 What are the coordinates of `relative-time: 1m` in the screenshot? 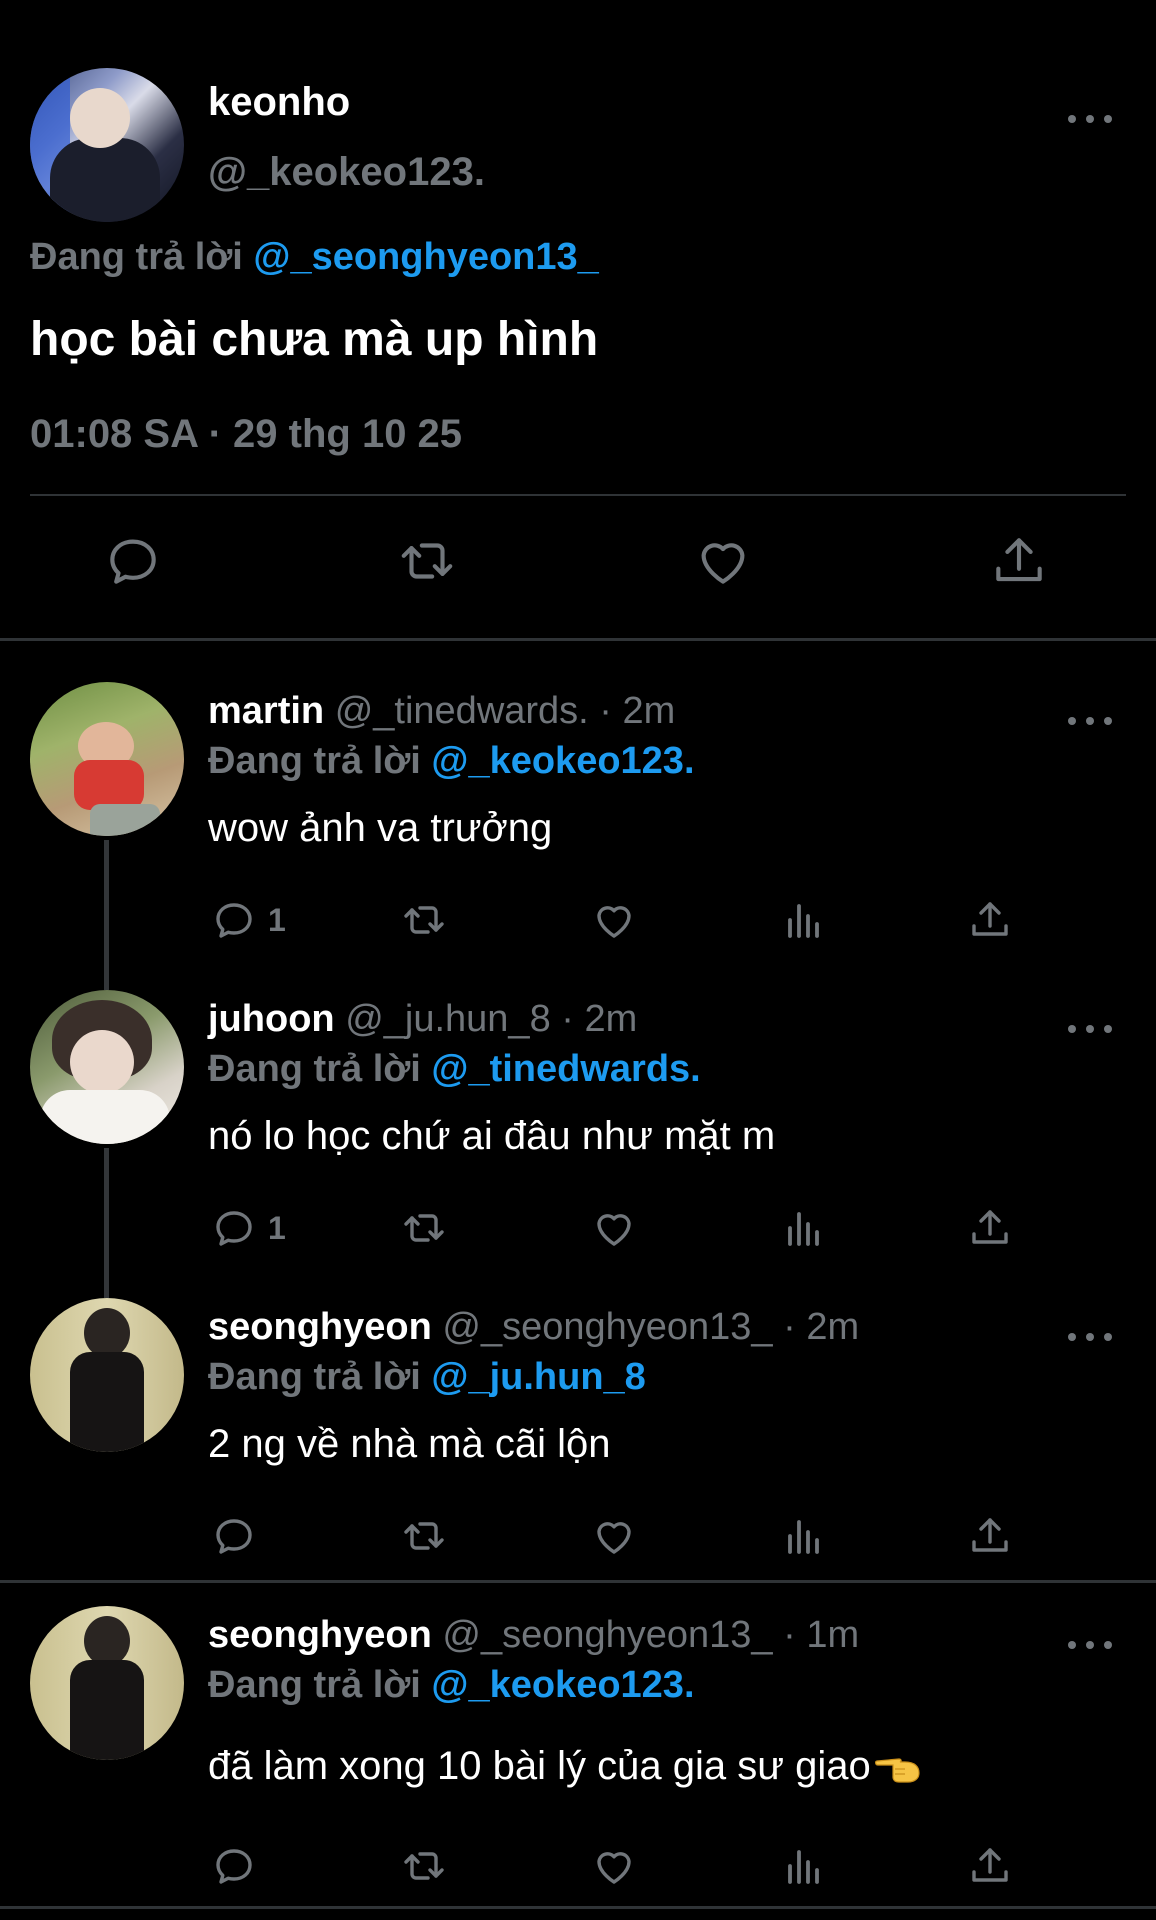 It's located at (833, 1635).